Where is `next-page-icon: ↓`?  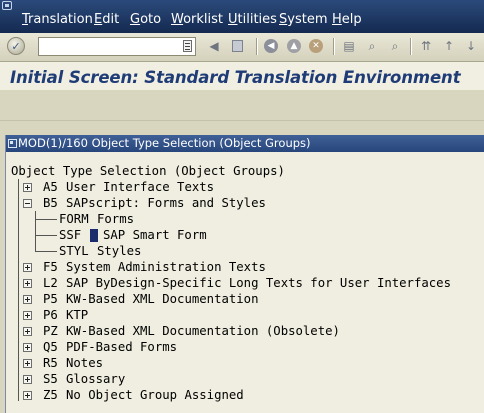 next-page-icon: ↓ is located at coordinates (471, 46).